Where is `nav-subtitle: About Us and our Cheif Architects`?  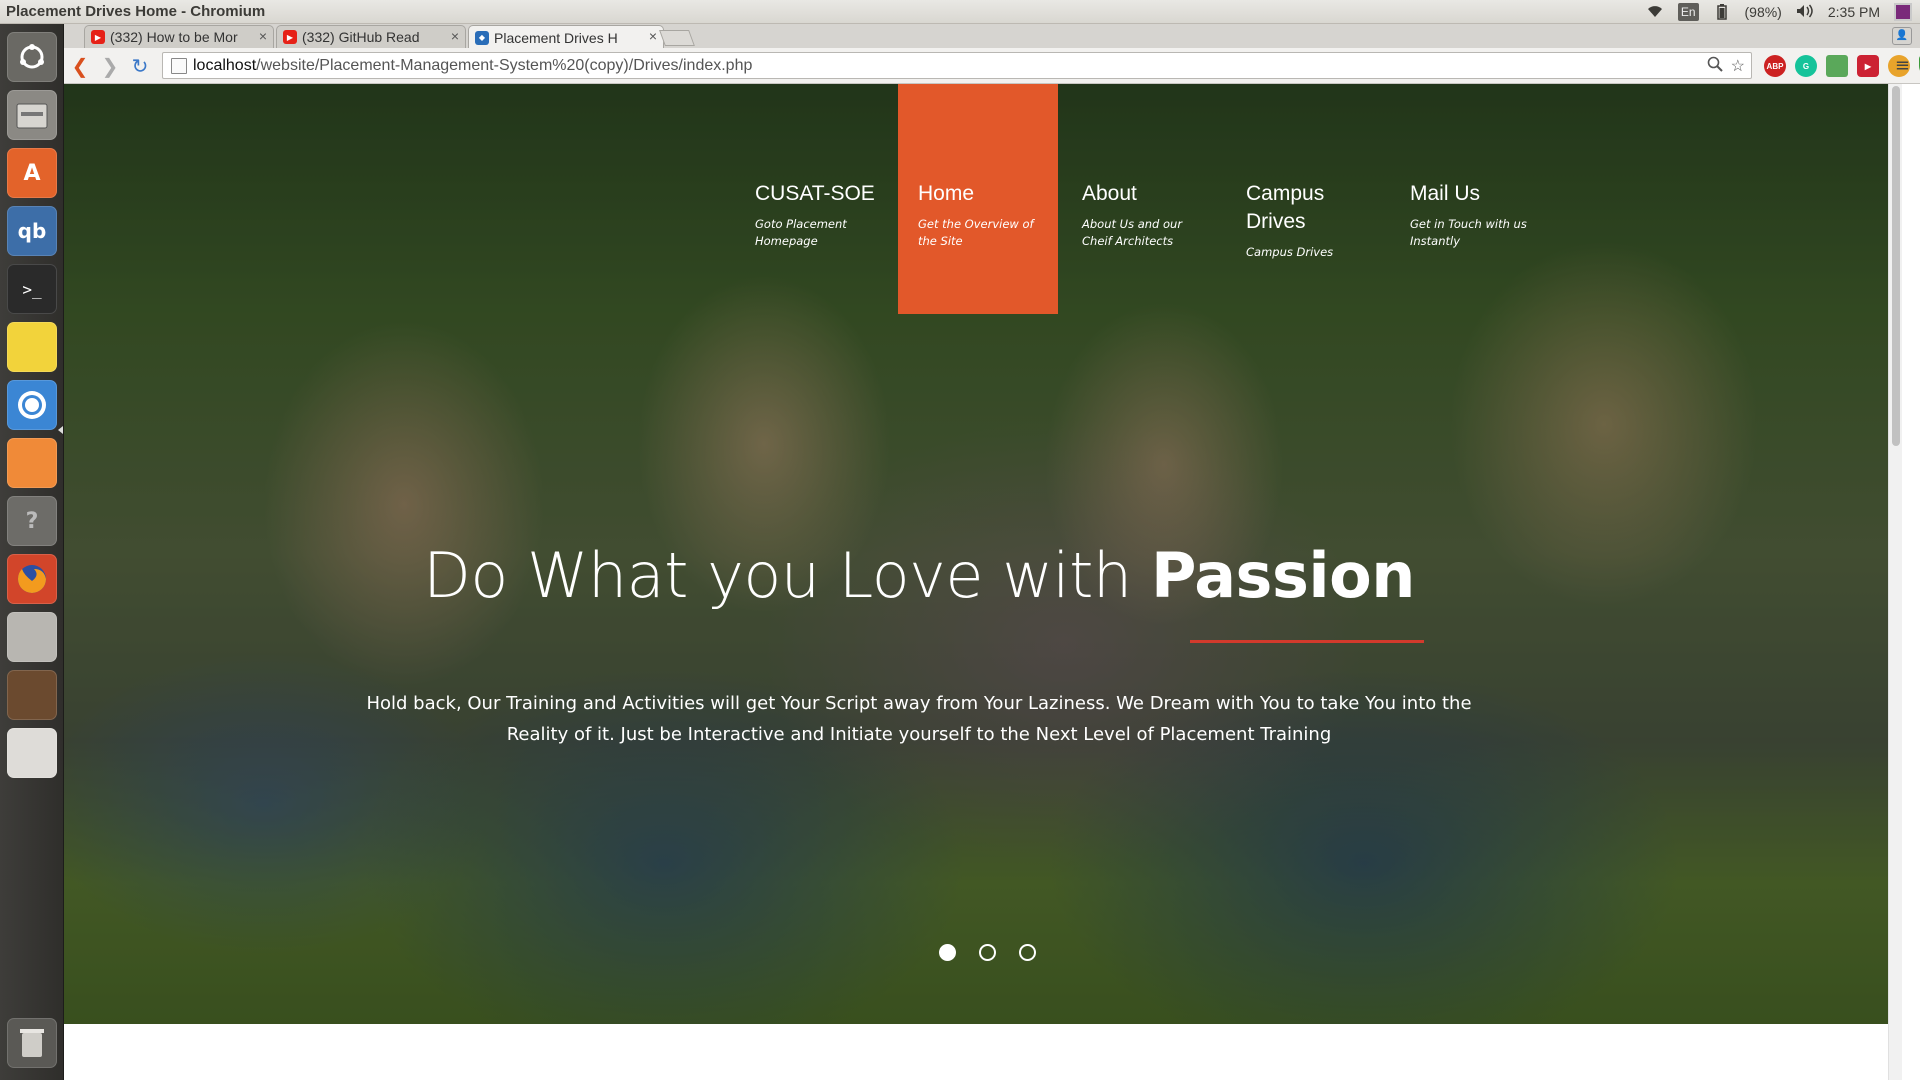
nav-subtitle: About Us and our Cheif Architects is located at coordinates (1132, 232).